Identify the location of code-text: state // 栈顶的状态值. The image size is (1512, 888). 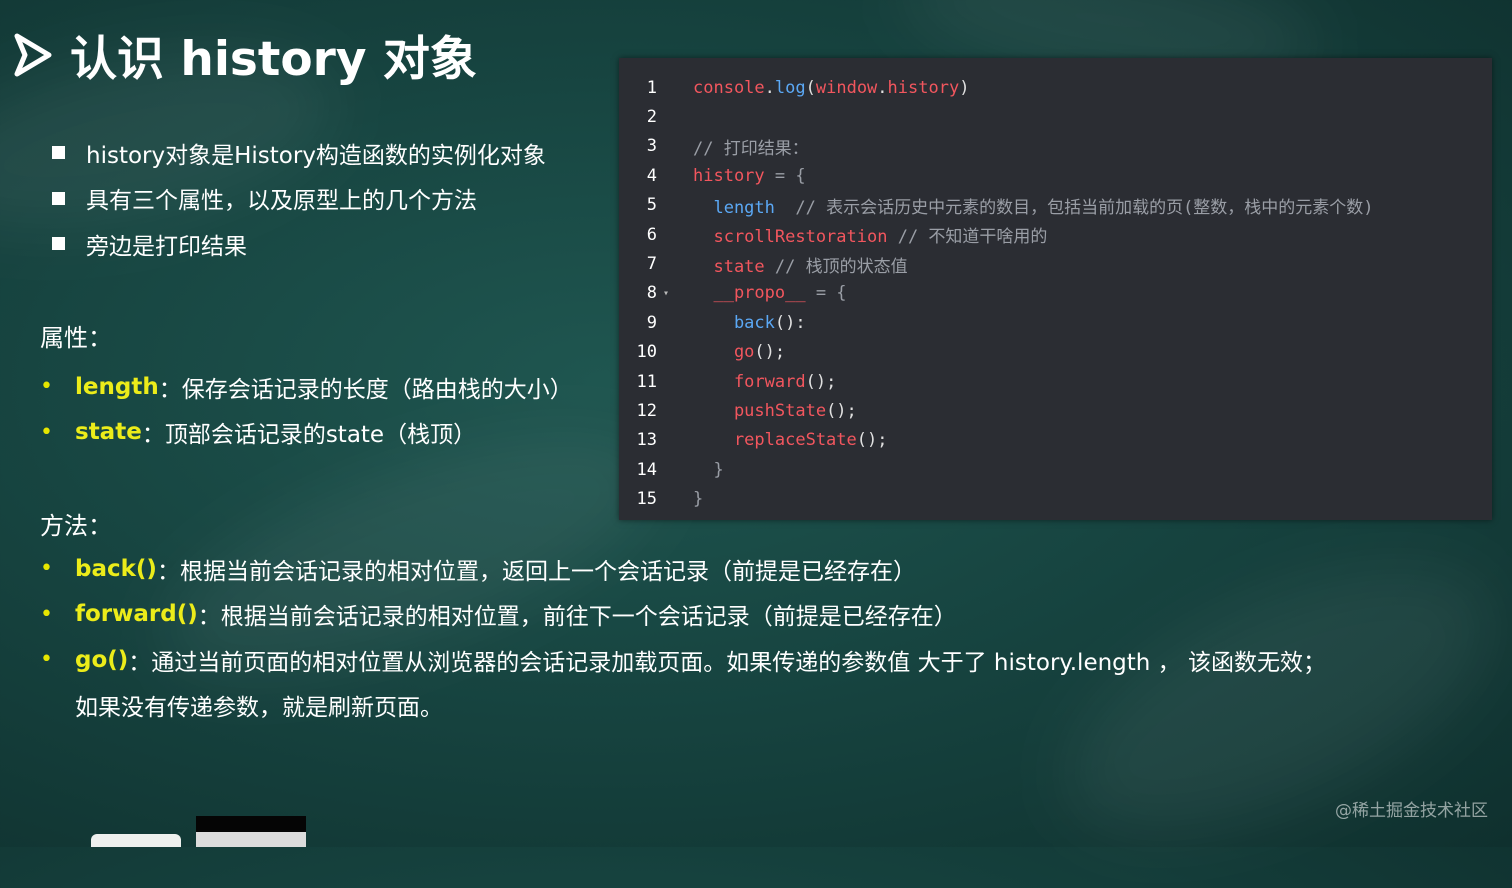
(800, 264).